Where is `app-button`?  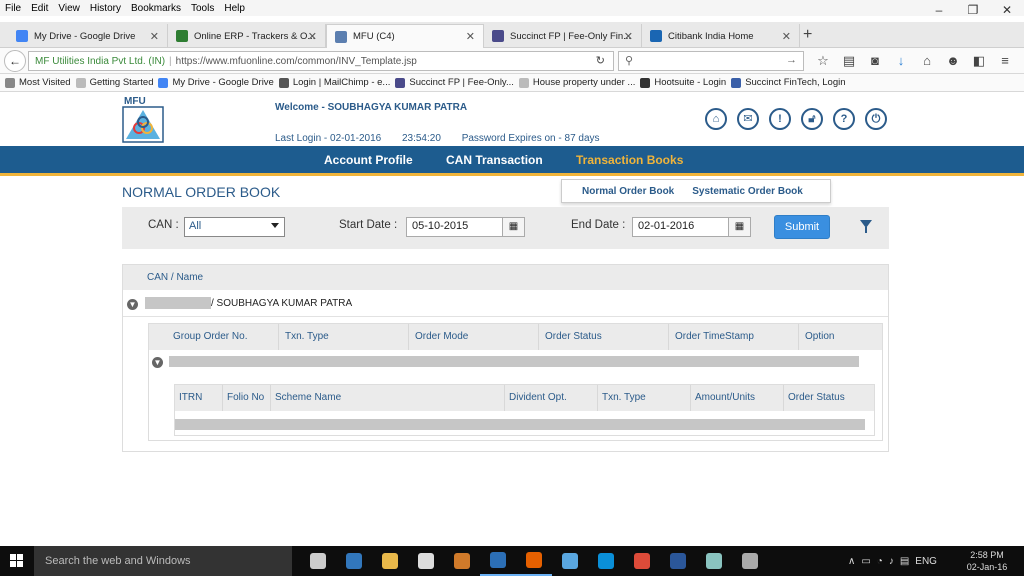
app-button is located at coordinates (570, 561).